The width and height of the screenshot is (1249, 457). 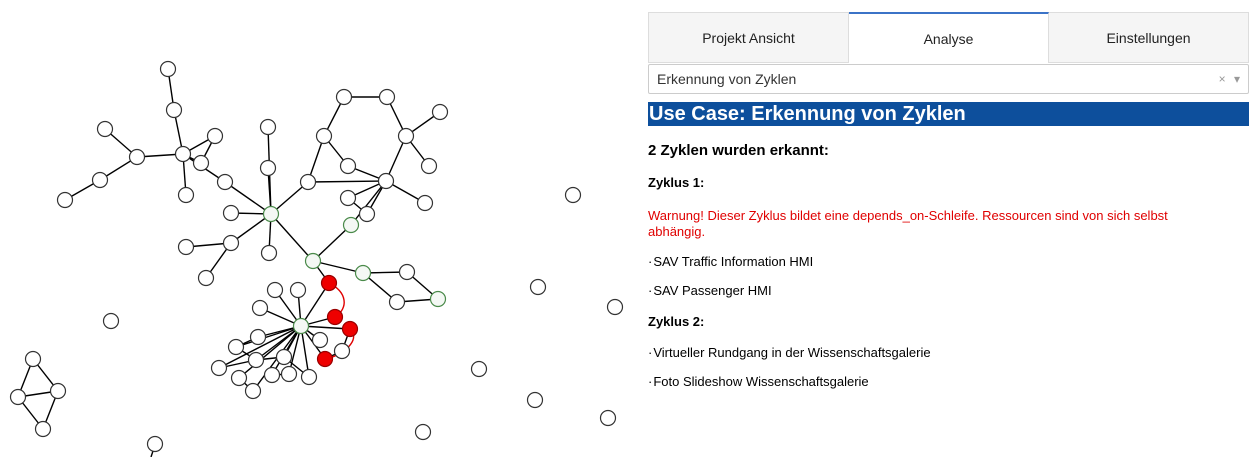 I want to click on tab-einstellungen: Einstellungen, so click(x=1149, y=37).